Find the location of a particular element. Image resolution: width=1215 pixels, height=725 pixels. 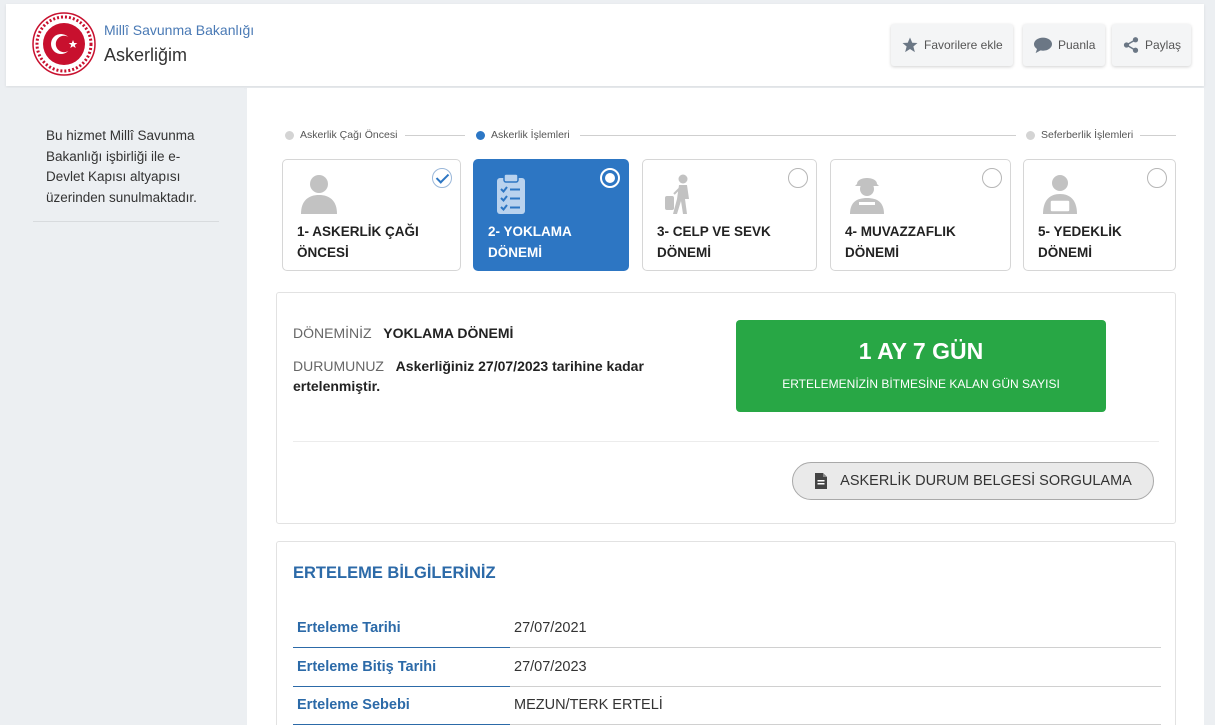

rate-button: Puanla is located at coordinates (1064, 45).